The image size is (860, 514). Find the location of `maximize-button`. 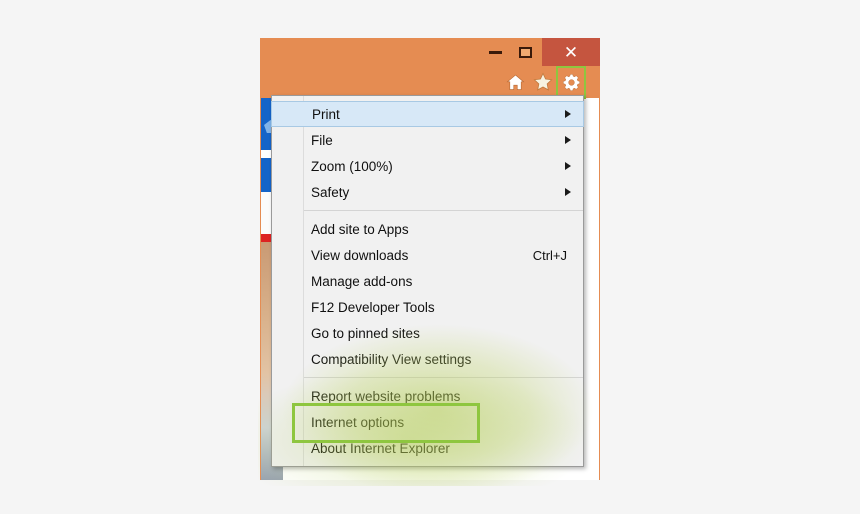

maximize-button is located at coordinates (525, 52).